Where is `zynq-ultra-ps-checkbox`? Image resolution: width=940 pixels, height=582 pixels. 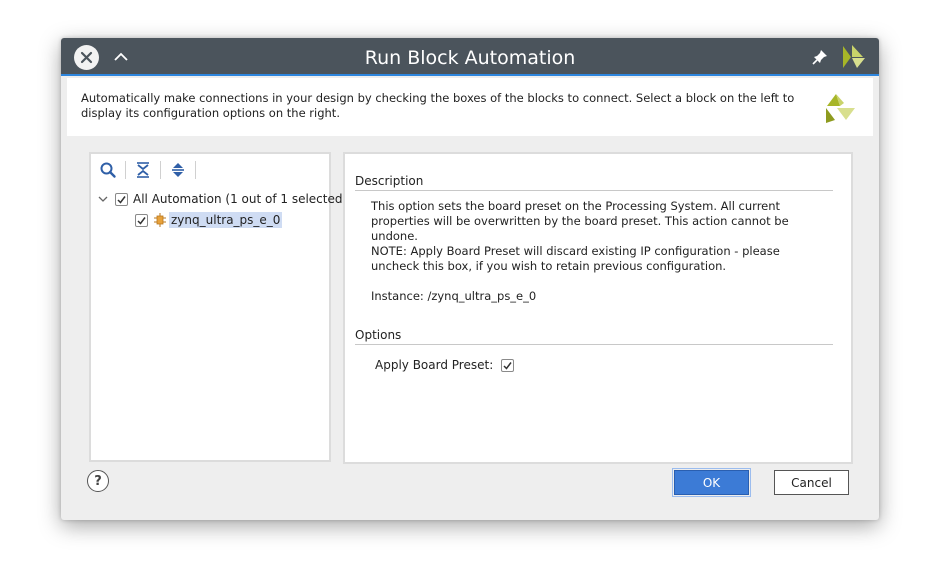 zynq-ultra-ps-checkbox is located at coordinates (141, 220).